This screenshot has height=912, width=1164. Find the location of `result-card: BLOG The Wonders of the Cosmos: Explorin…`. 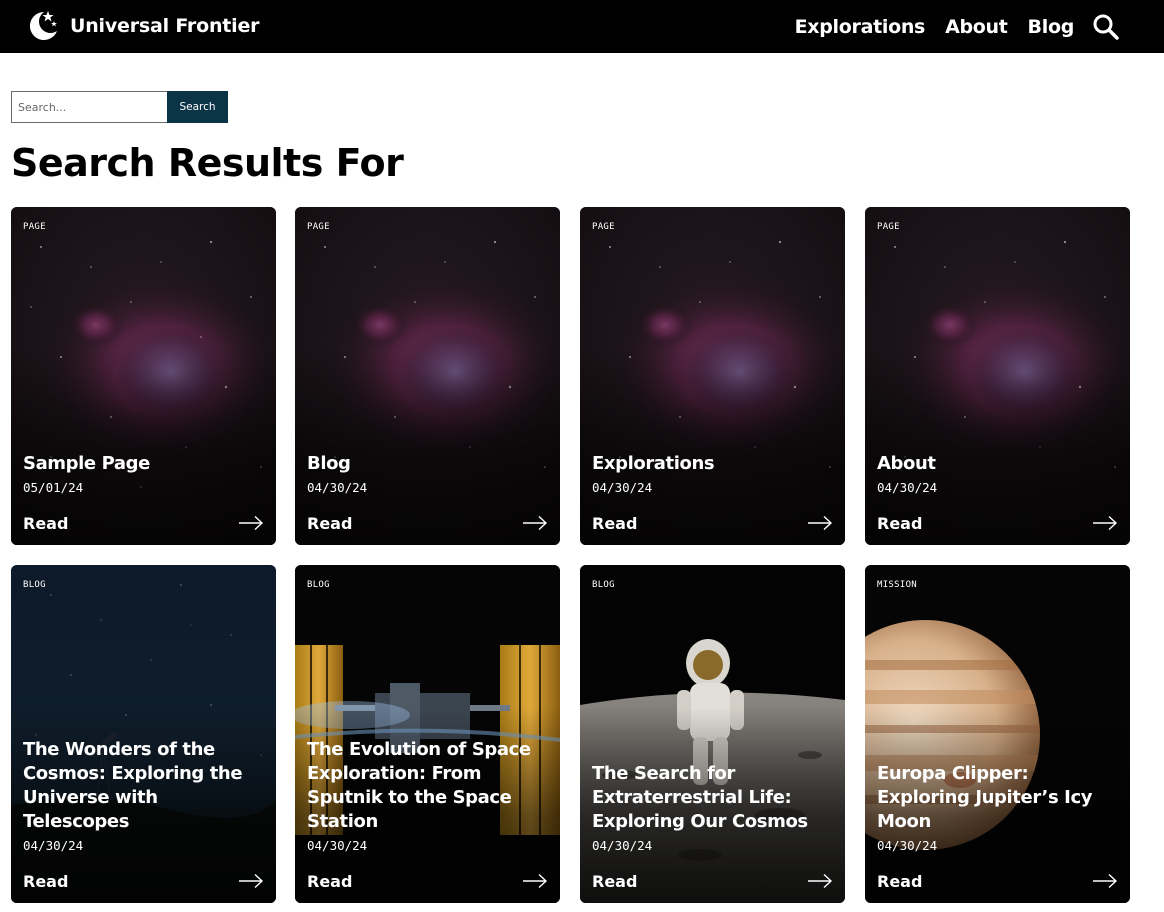

result-card: BLOG The Wonders of the Cosmos: Explorin… is located at coordinates (143, 734).